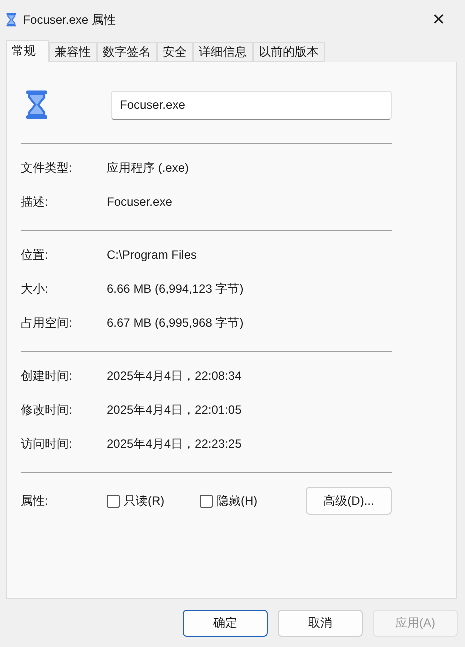  I want to click on field-label: 占用空间:, so click(47, 323).